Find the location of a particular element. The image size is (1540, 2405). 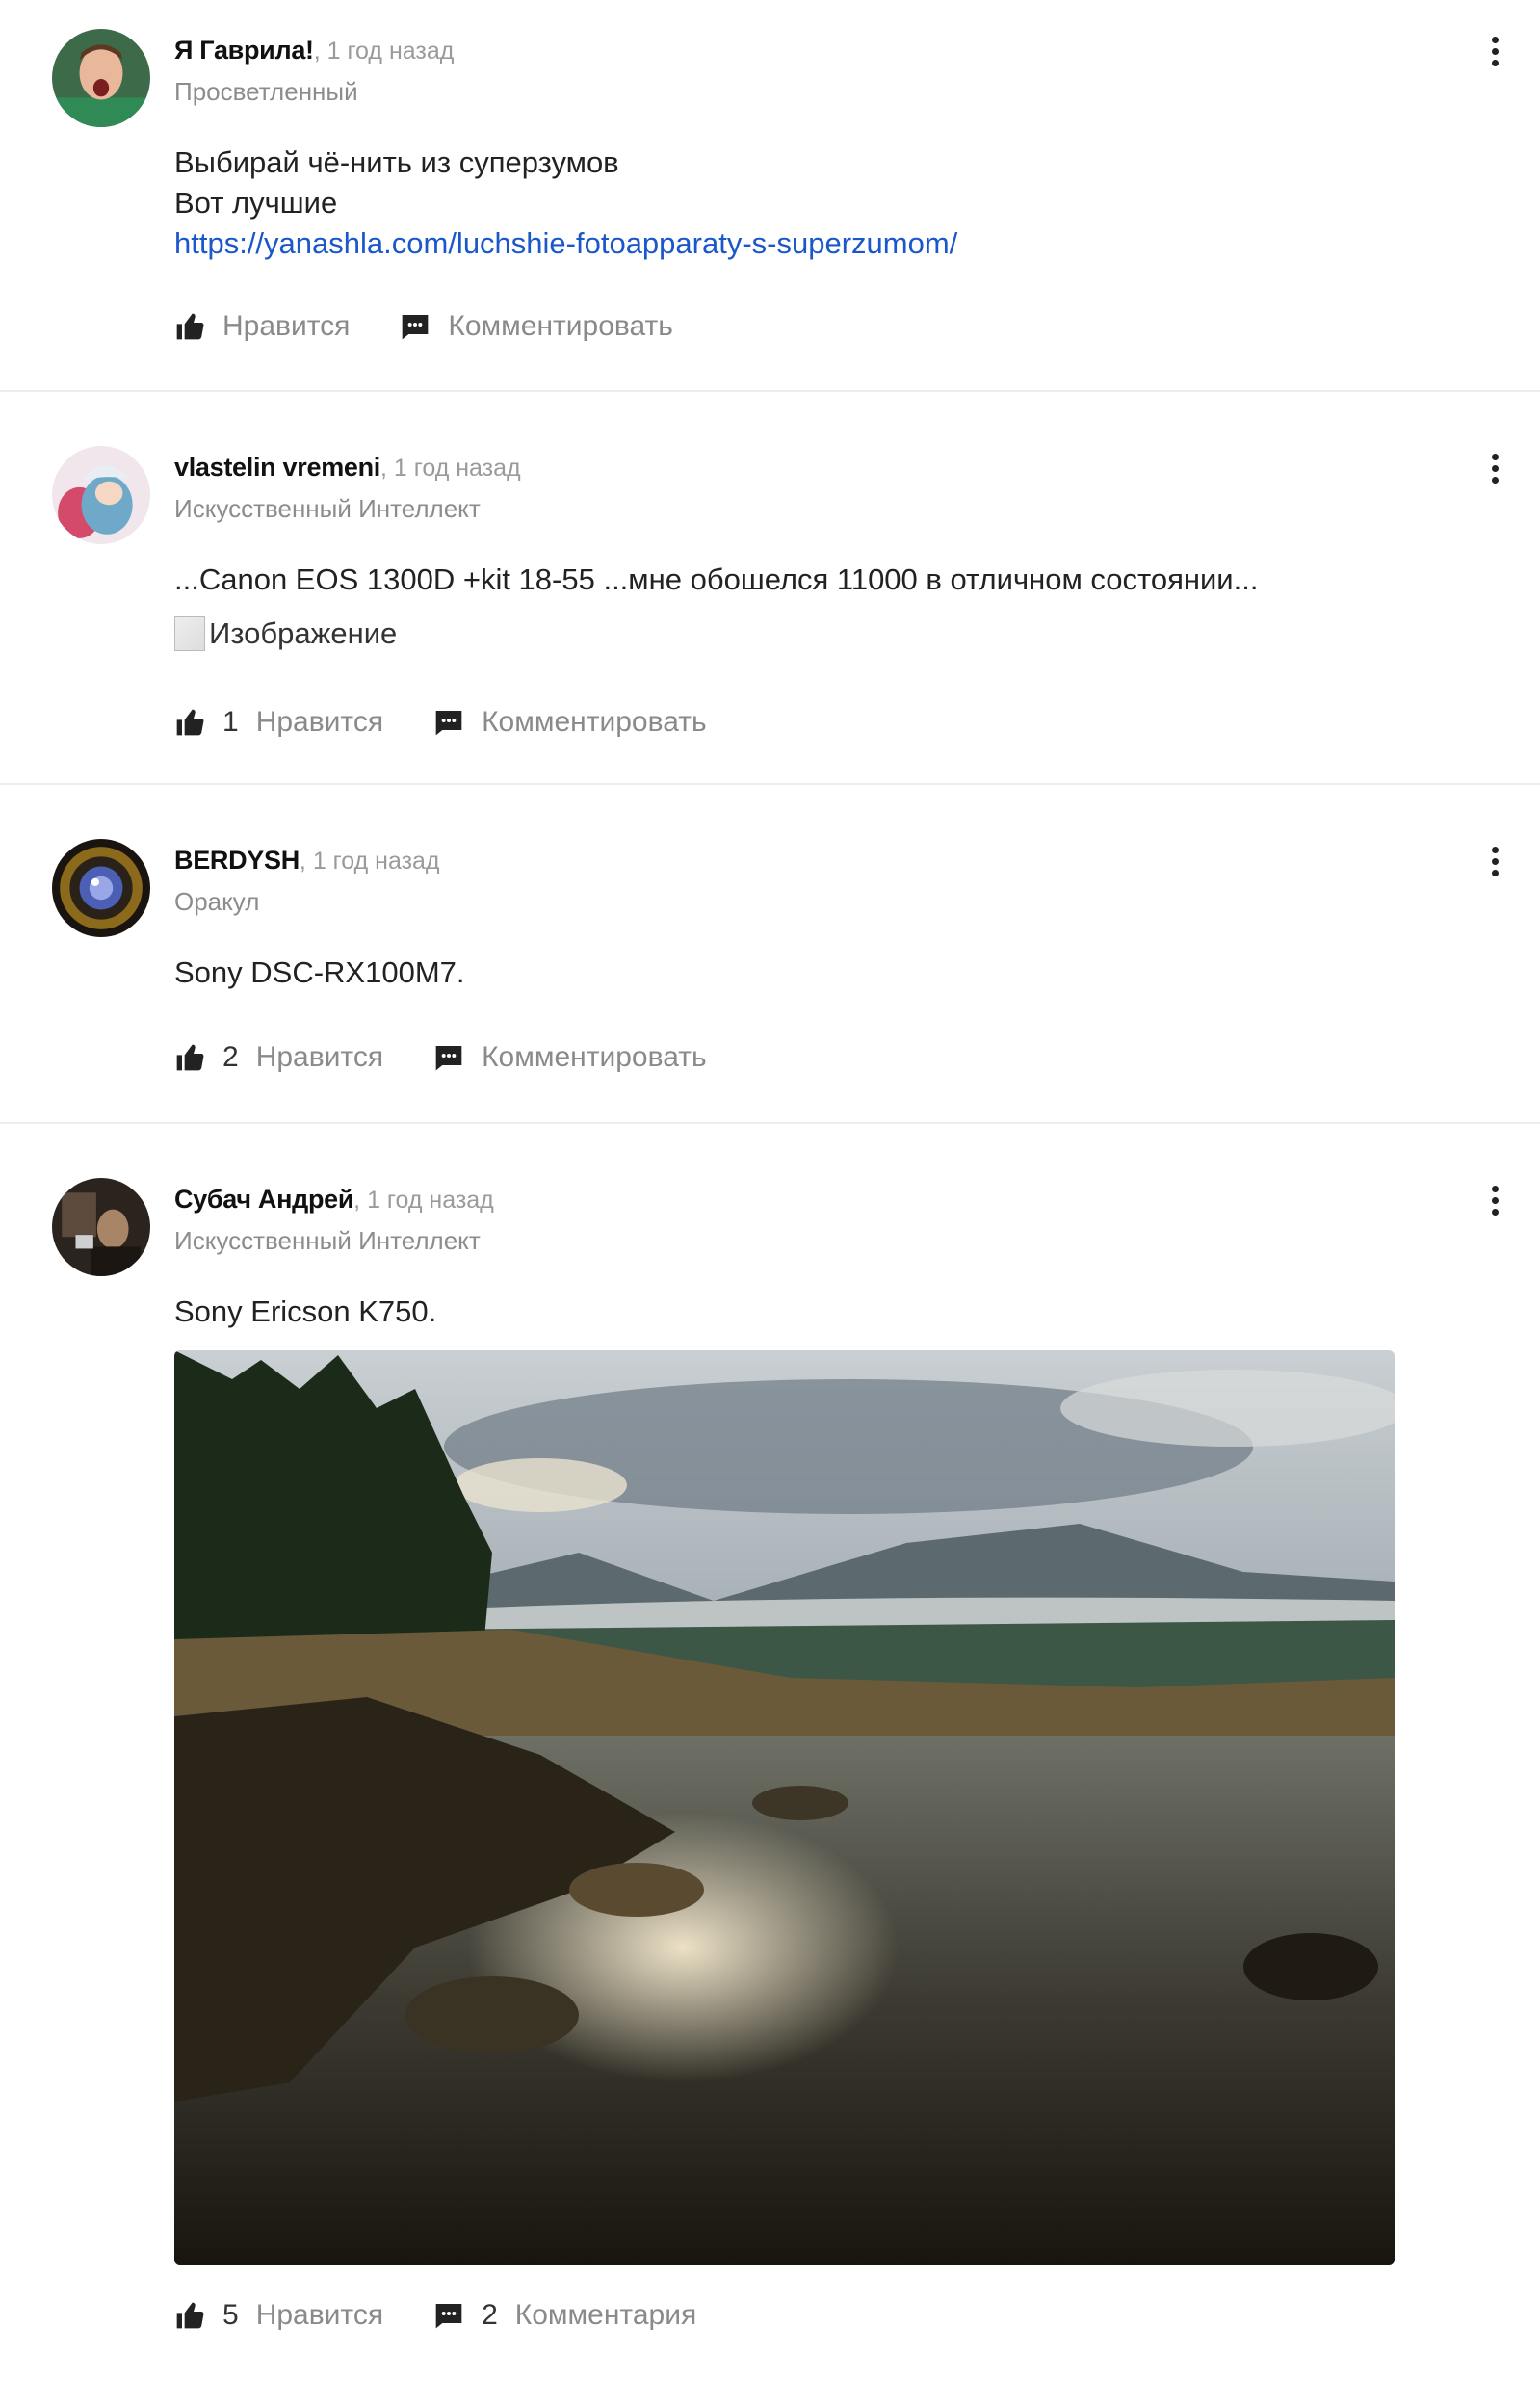

like-count: 1 is located at coordinates (230, 722).